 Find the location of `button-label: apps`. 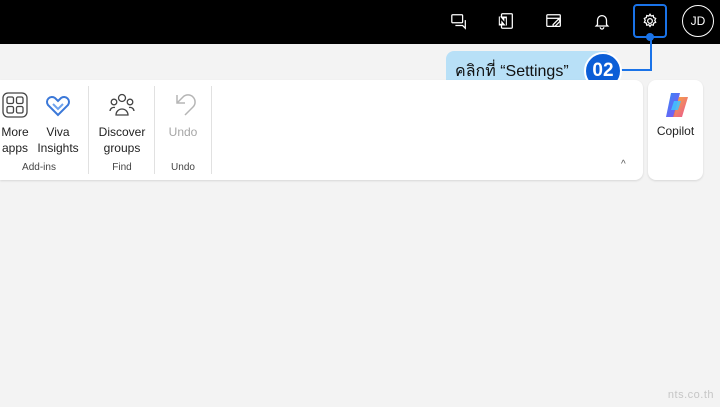

button-label: apps is located at coordinates (15, 148).